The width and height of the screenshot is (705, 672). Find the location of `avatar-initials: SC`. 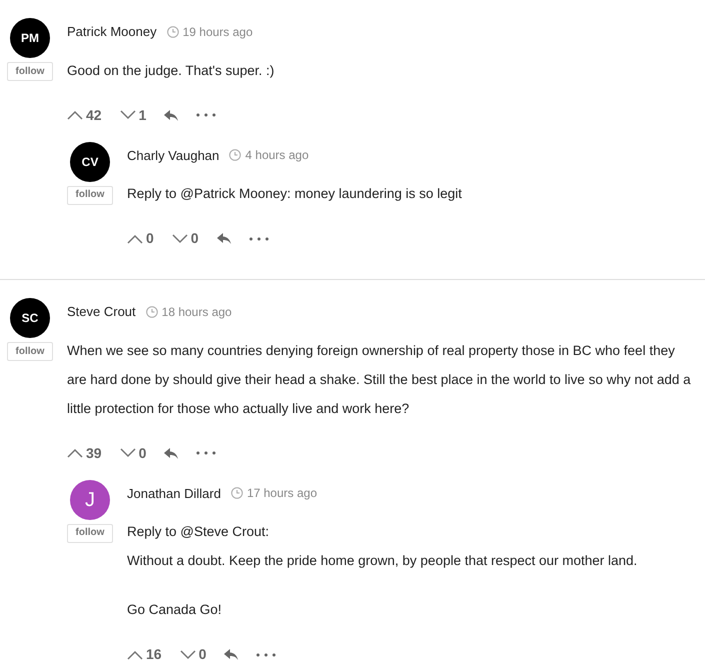

avatar-initials: SC is located at coordinates (30, 318).